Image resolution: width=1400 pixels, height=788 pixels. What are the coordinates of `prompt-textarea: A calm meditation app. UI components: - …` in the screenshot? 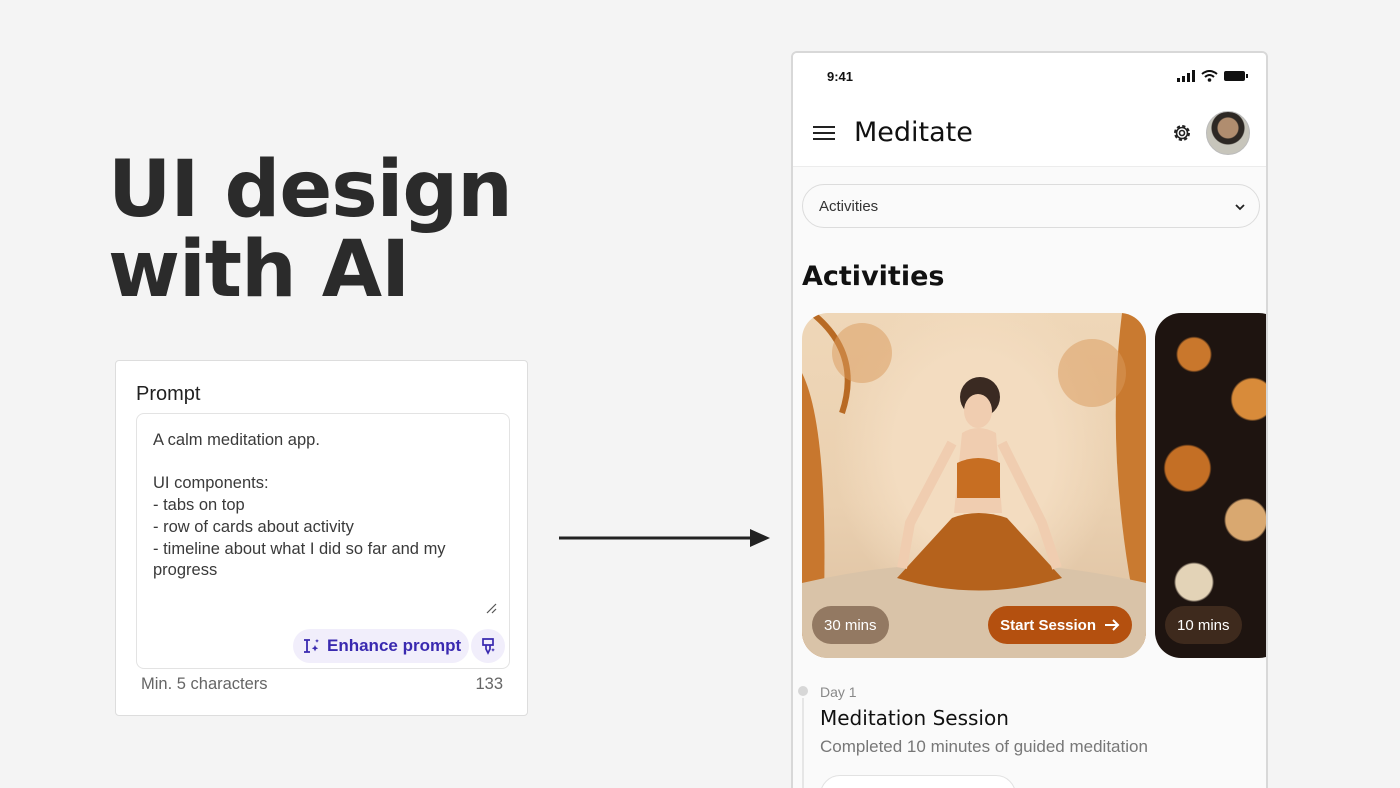 It's located at (323, 541).